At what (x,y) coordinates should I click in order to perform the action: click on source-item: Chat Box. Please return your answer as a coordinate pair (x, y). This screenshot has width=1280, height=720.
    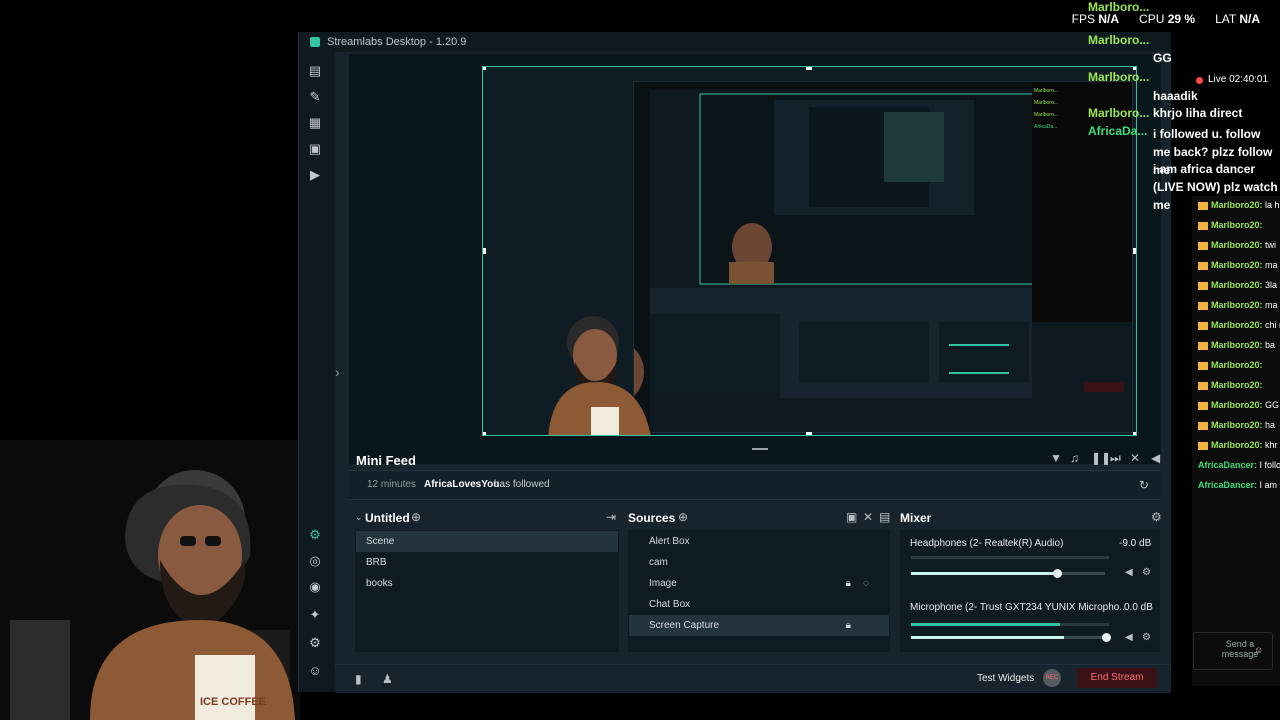
    Looking at the image, I should click on (759, 604).